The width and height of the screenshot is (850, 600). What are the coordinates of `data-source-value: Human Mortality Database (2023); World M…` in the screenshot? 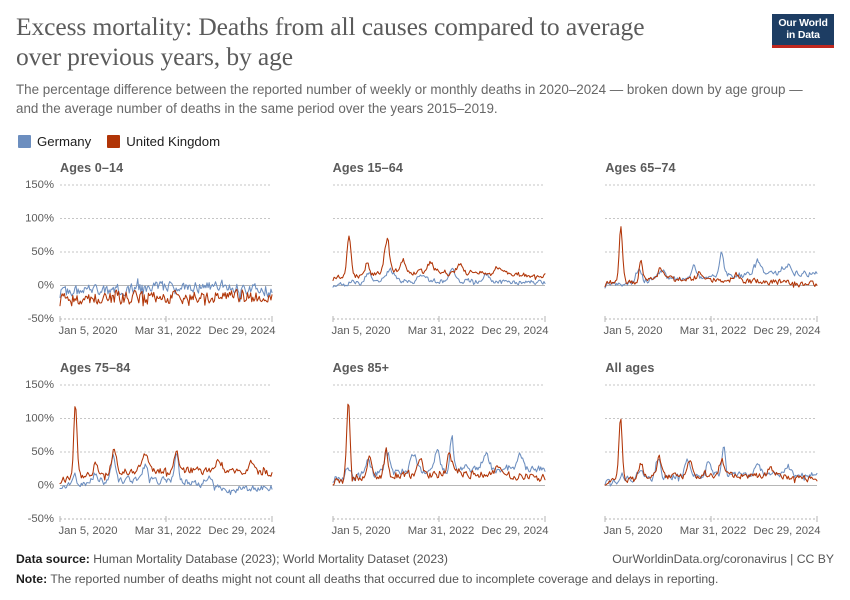 It's located at (270, 559).